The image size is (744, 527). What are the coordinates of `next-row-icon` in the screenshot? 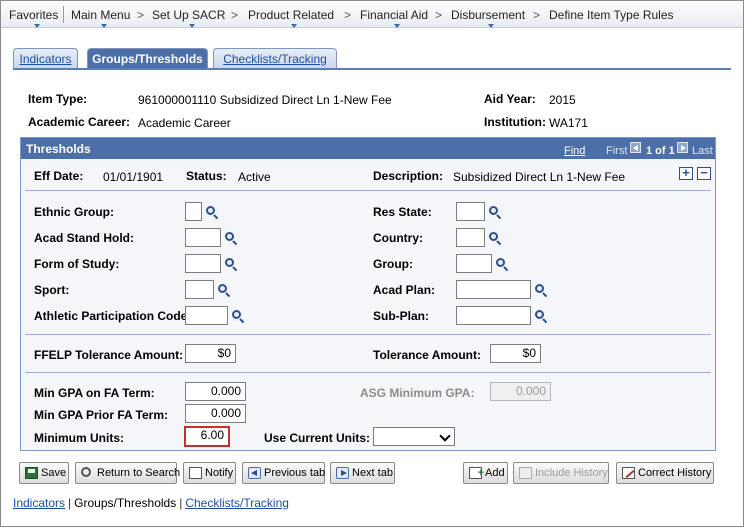 It's located at (682, 147).